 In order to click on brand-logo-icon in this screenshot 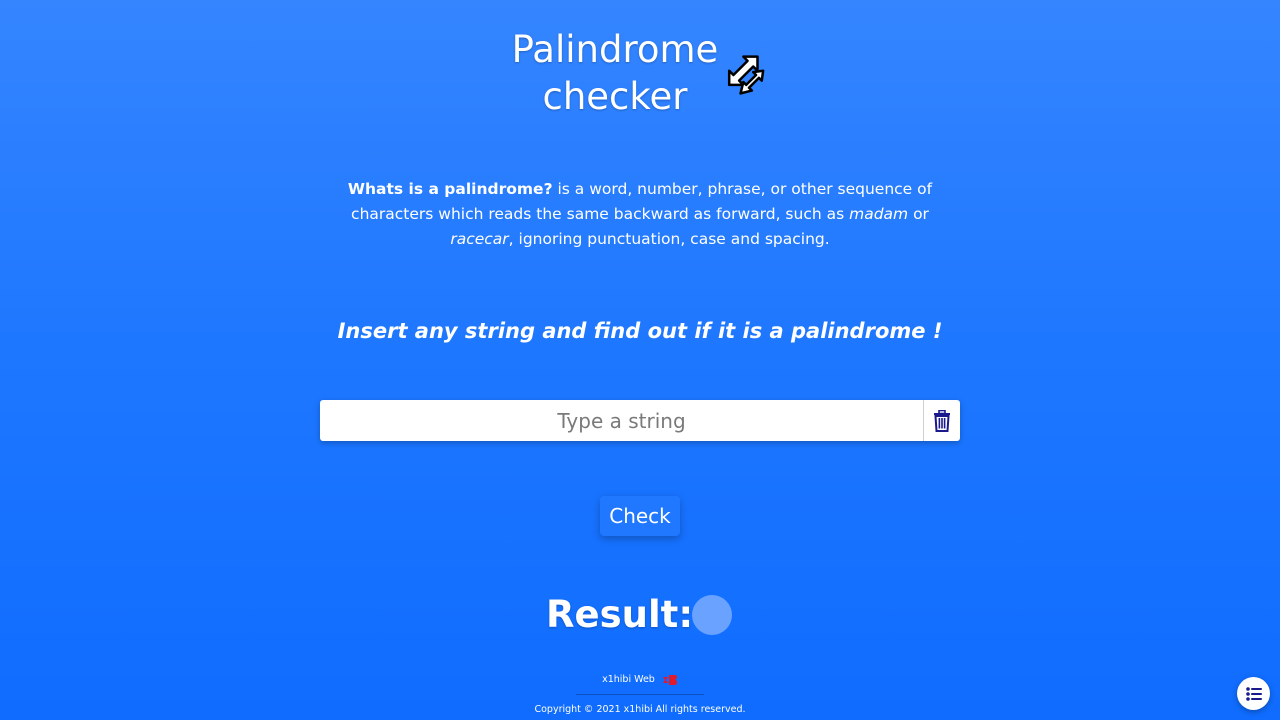, I will do `click(669, 679)`.